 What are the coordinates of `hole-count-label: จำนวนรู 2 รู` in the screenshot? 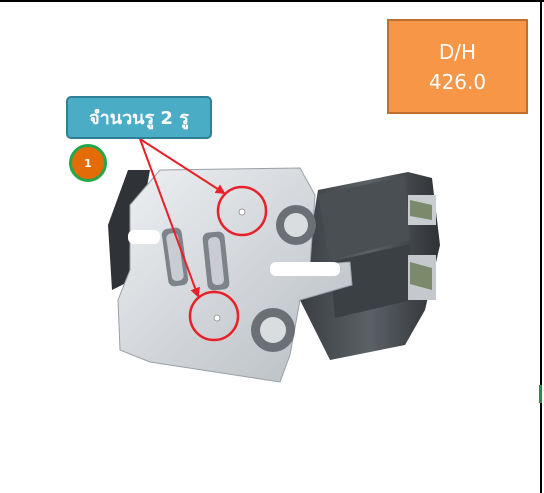 It's located at (139, 118).